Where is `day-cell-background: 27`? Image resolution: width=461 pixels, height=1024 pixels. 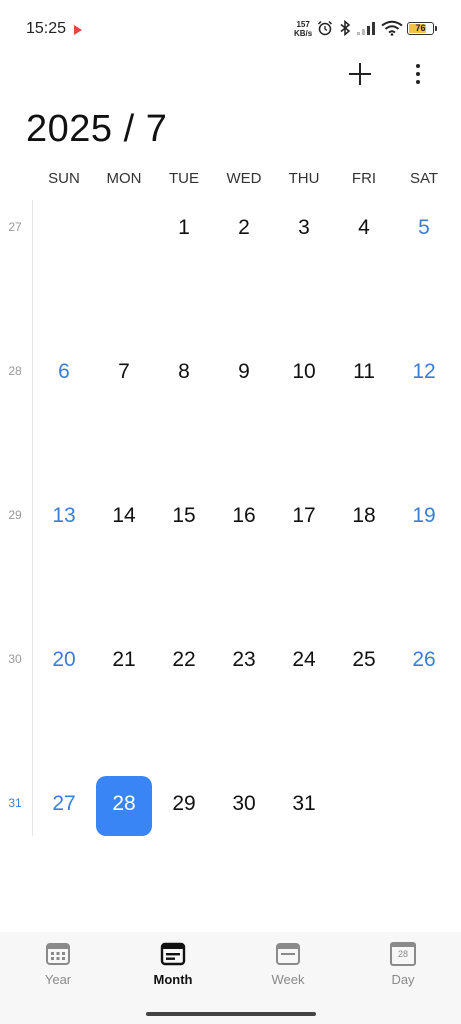 day-cell-background: 27 is located at coordinates (64, 806).